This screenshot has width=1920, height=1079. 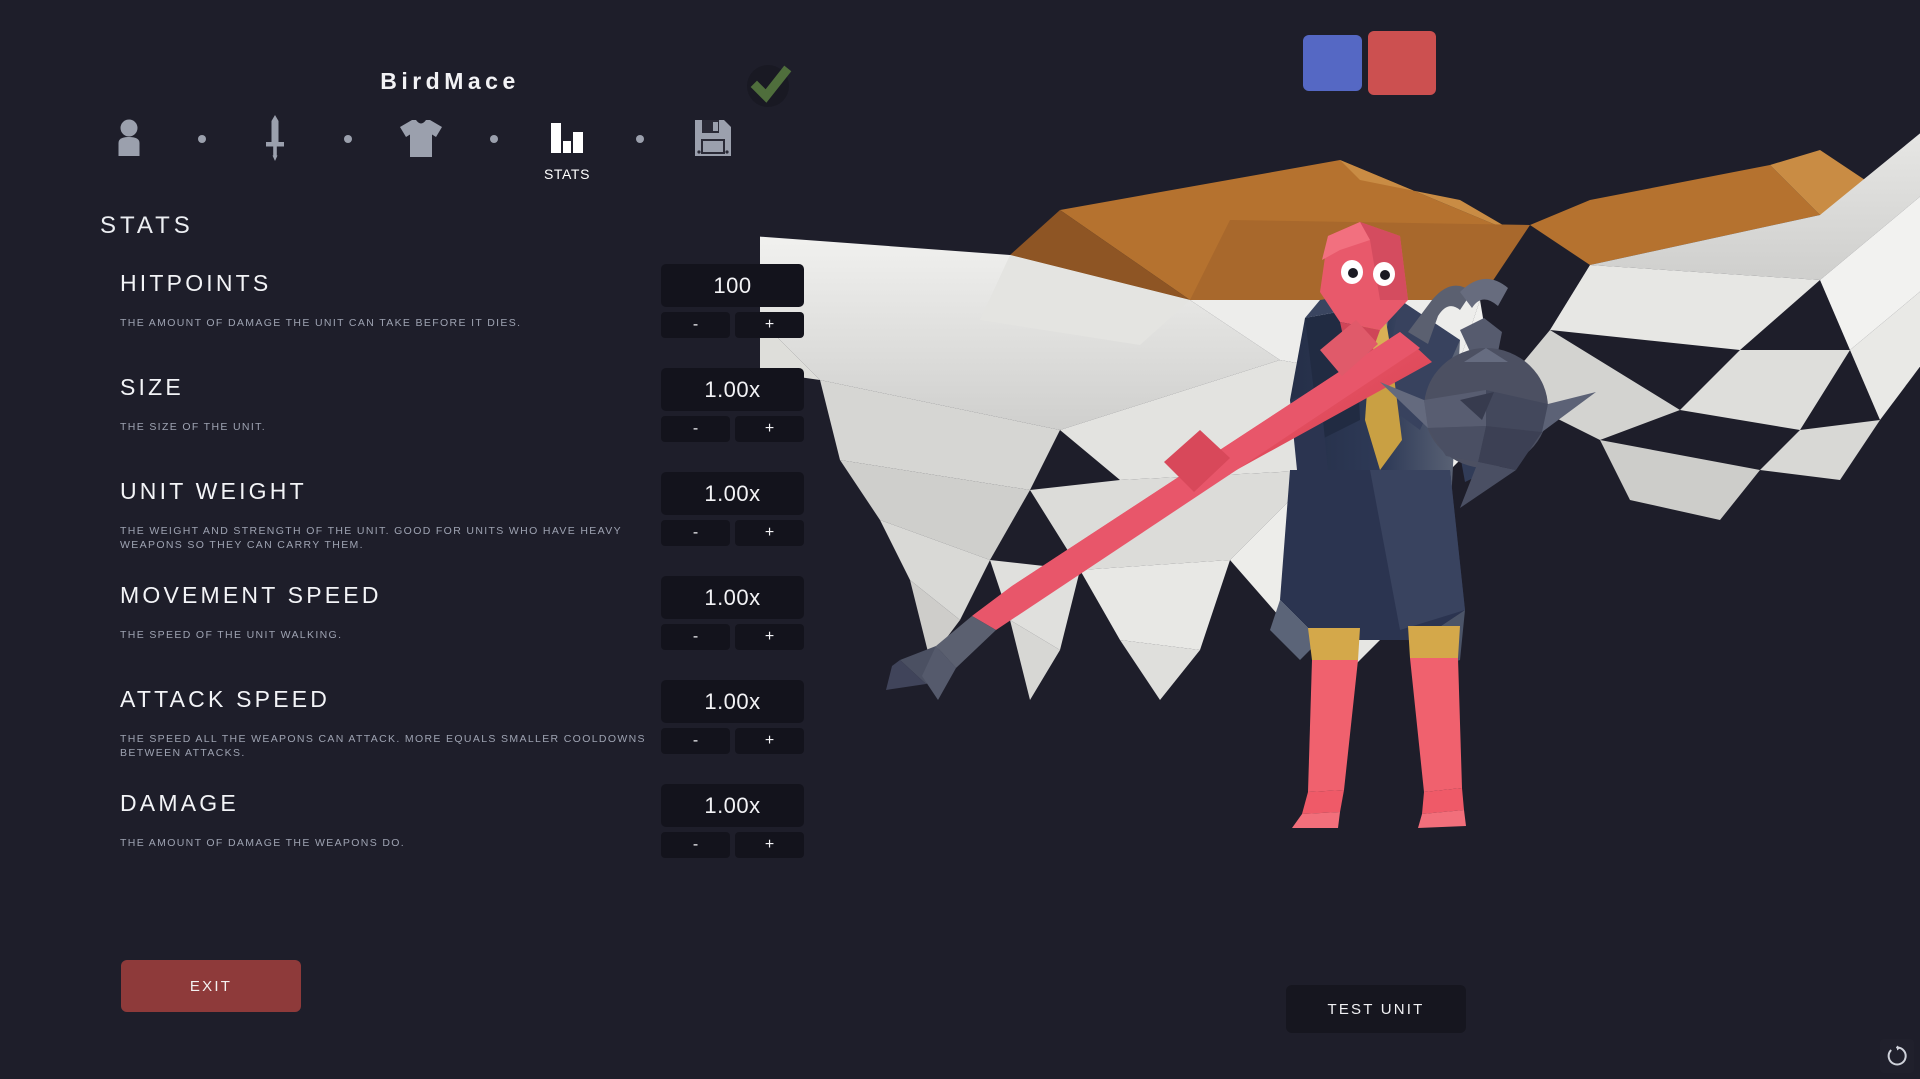 What do you see at coordinates (567, 174) in the screenshot?
I see `nav-label-stats: STATS` at bounding box center [567, 174].